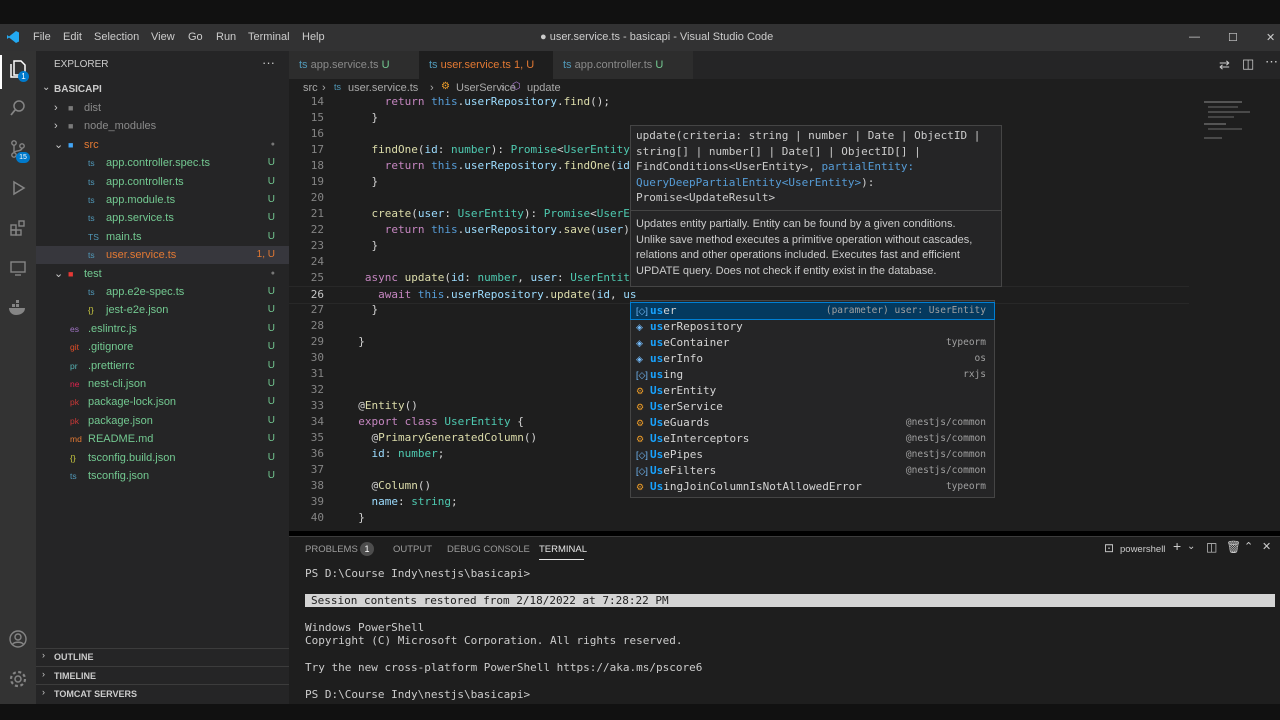  I want to click on line-number: 23, so click(317, 245).